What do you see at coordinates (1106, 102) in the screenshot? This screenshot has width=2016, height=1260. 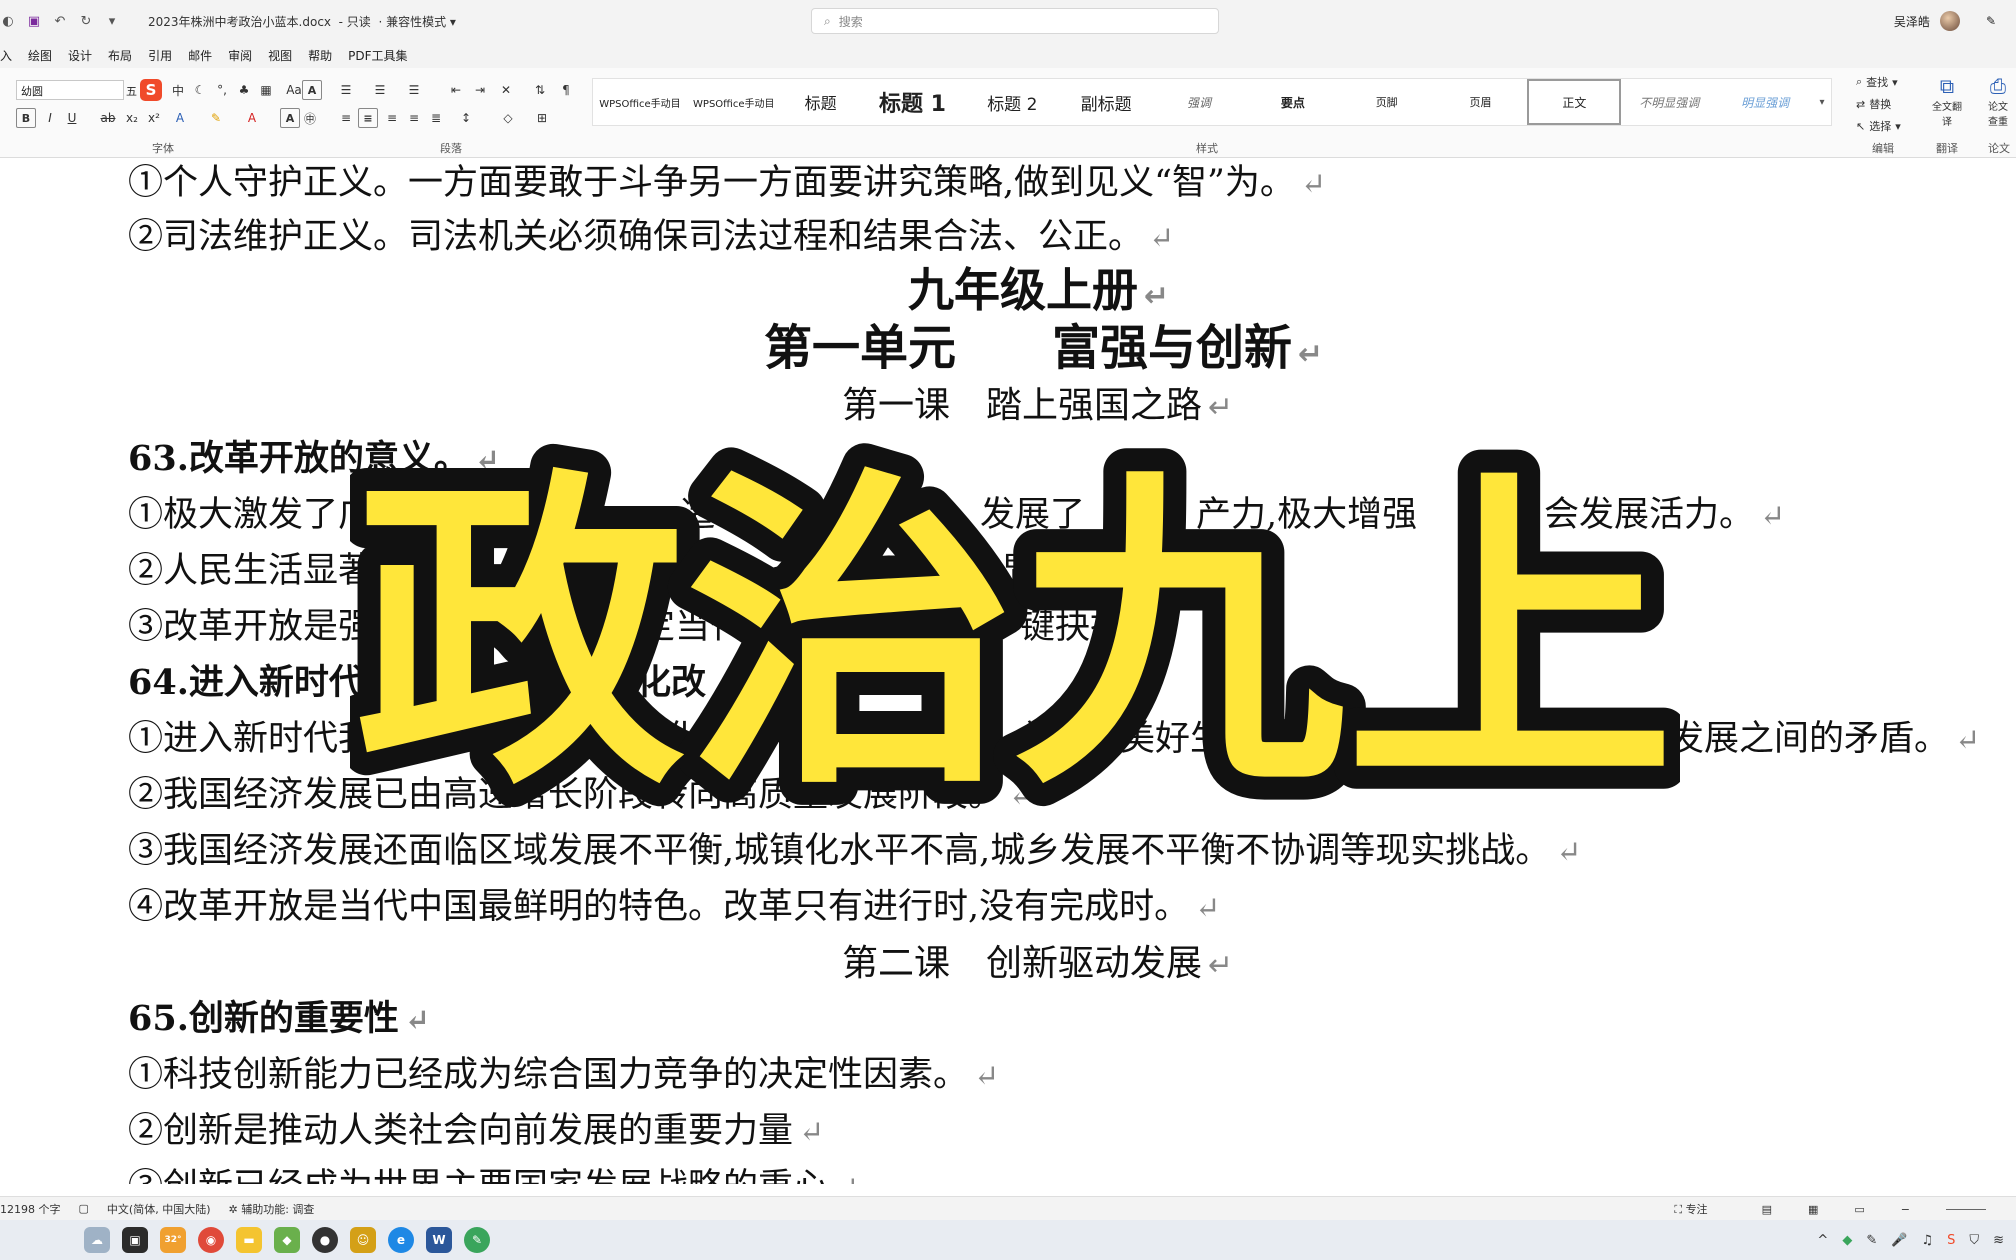 I see `style-subtitle: 副标题` at bounding box center [1106, 102].